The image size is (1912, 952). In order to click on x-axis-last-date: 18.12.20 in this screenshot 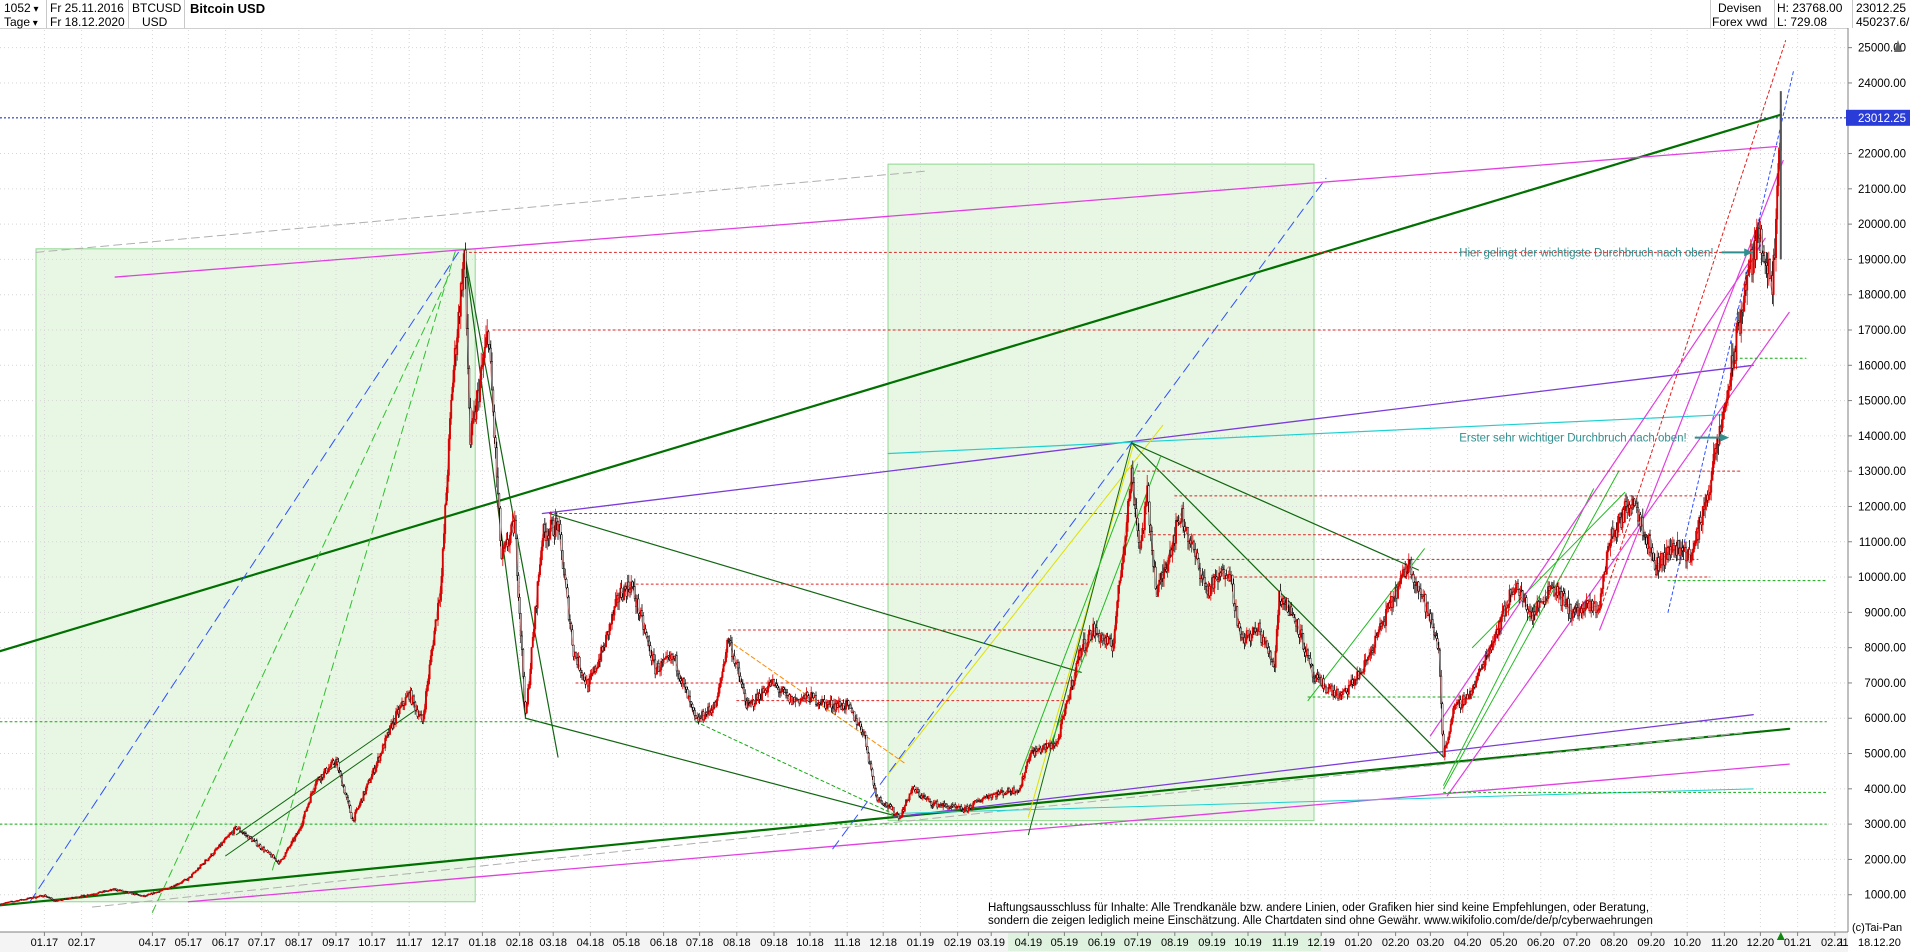, I will do `click(1879, 943)`.